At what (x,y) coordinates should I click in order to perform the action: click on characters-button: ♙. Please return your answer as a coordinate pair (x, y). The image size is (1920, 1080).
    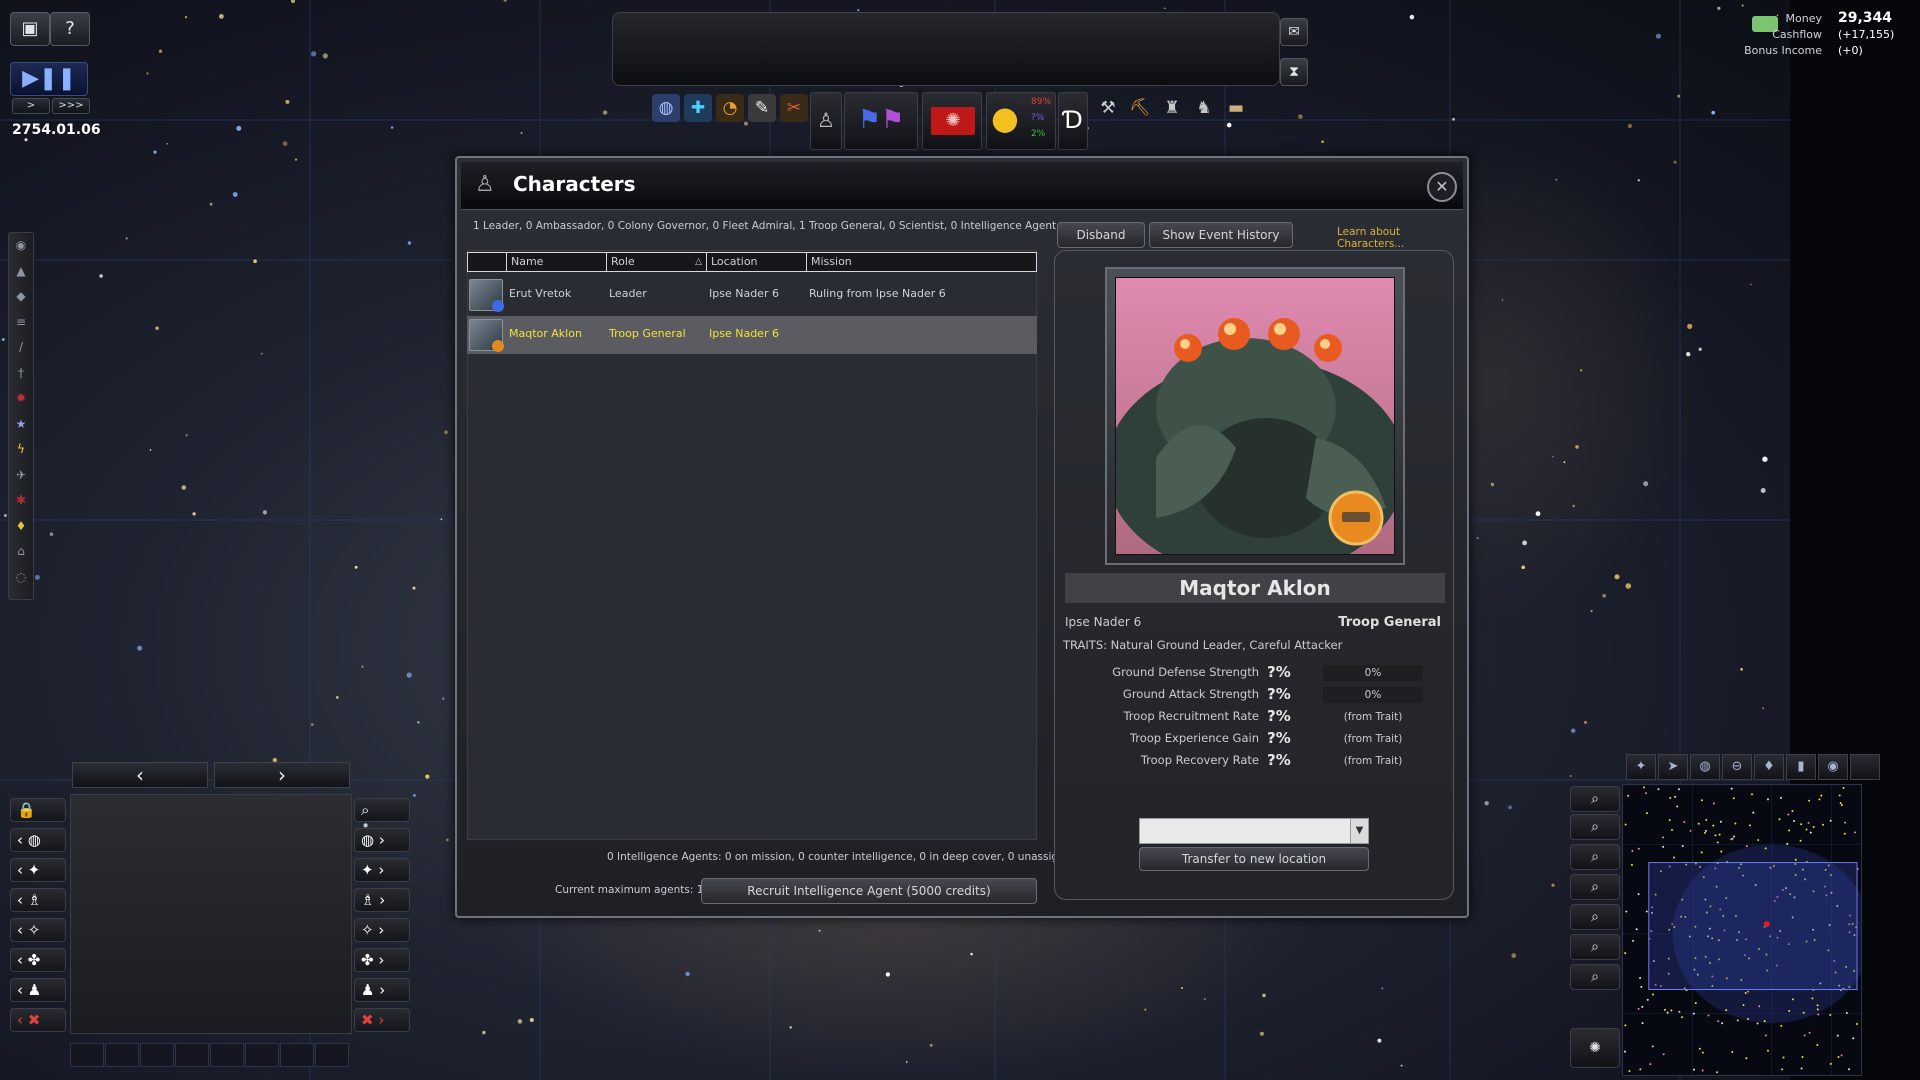
    Looking at the image, I should click on (826, 121).